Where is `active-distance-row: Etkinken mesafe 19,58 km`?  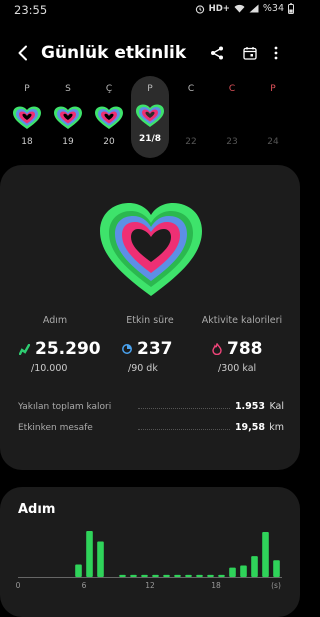 active-distance-row: Etkinken mesafe 19,58 km is located at coordinates (151, 429).